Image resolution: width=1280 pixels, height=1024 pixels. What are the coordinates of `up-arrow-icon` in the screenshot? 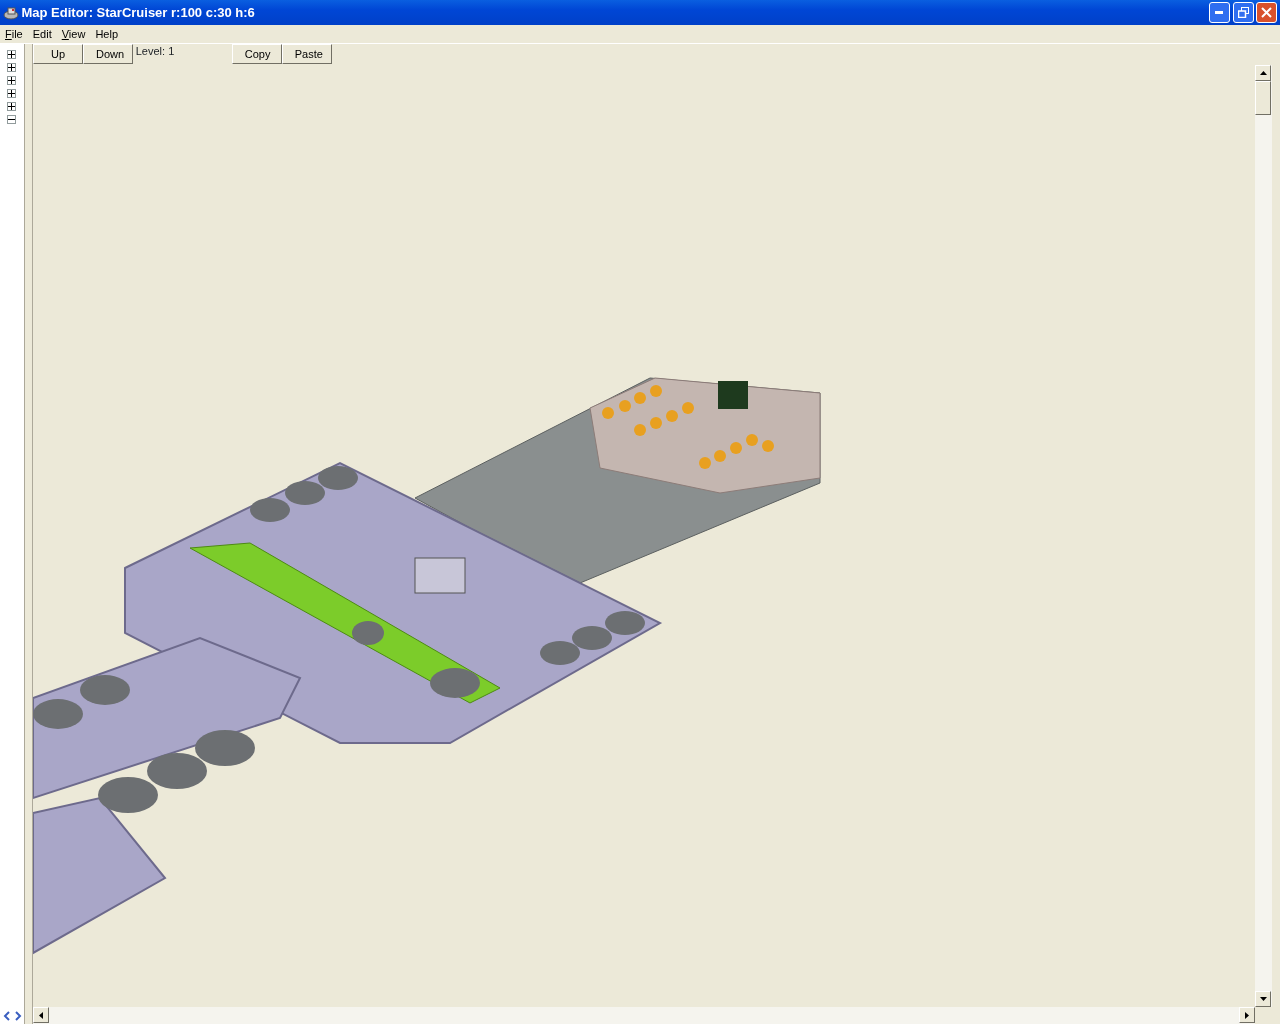 It's located at (1263, 73).